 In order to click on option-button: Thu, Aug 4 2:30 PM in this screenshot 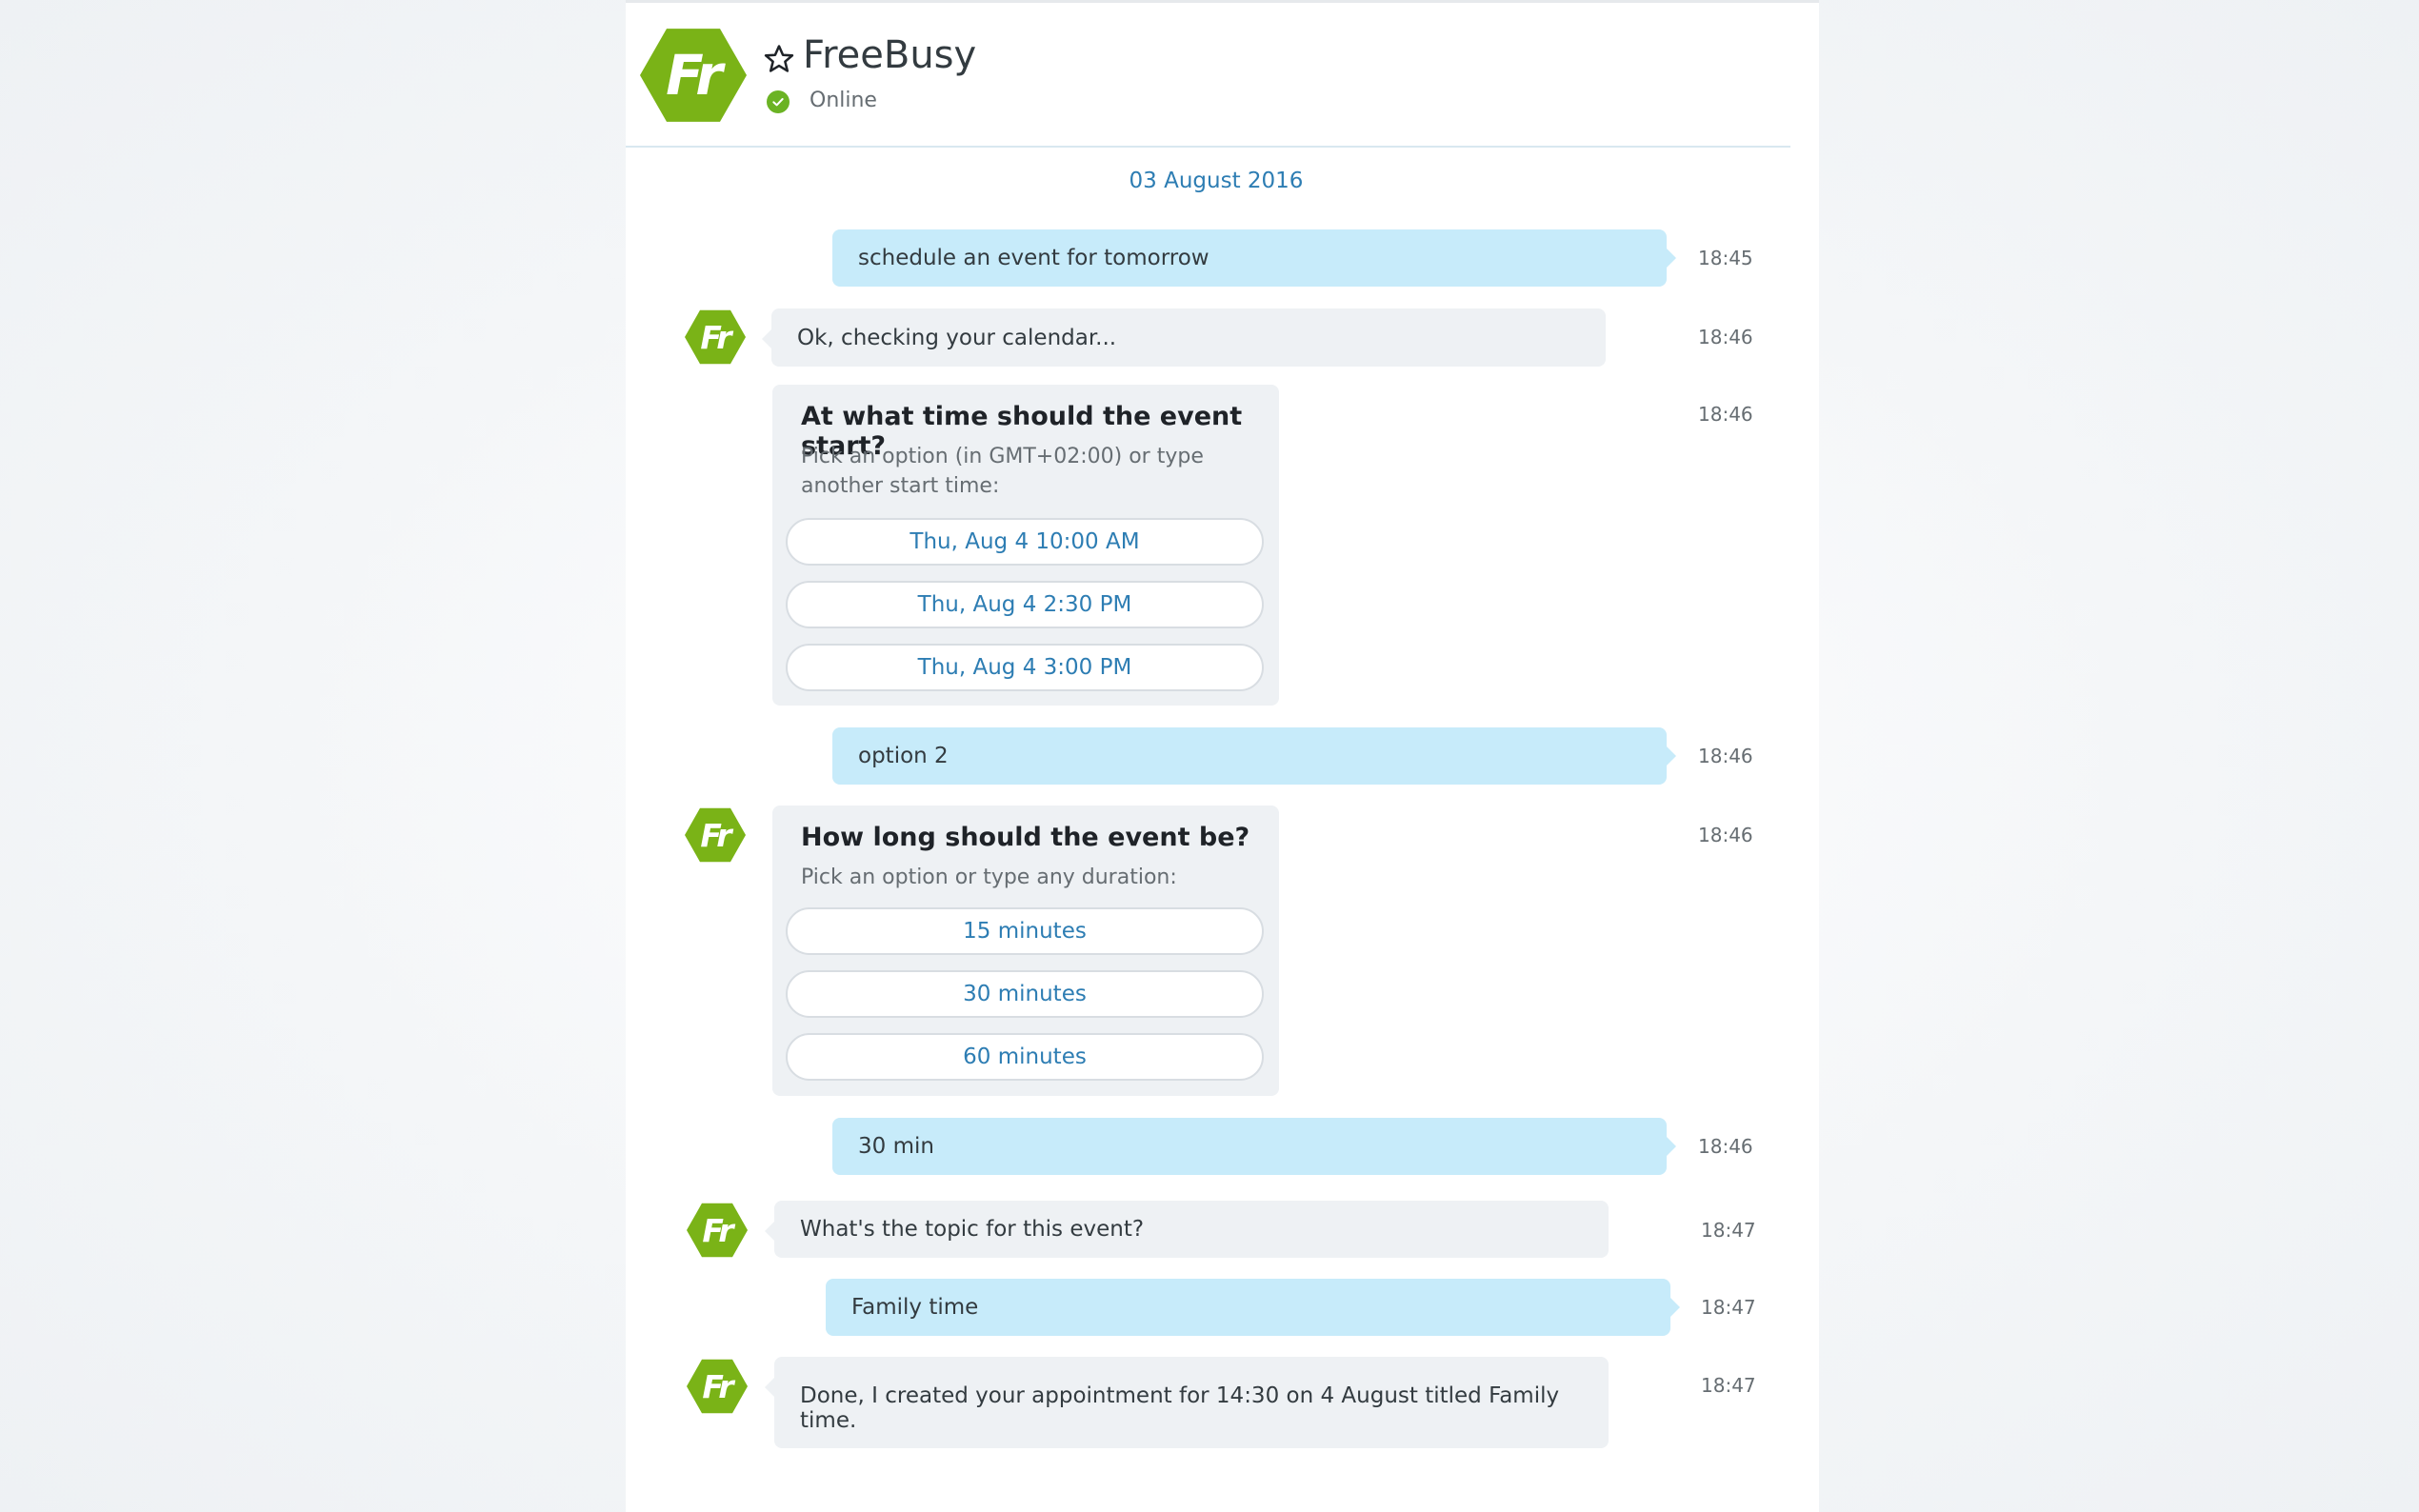, I will do `click(1025, 604)`.